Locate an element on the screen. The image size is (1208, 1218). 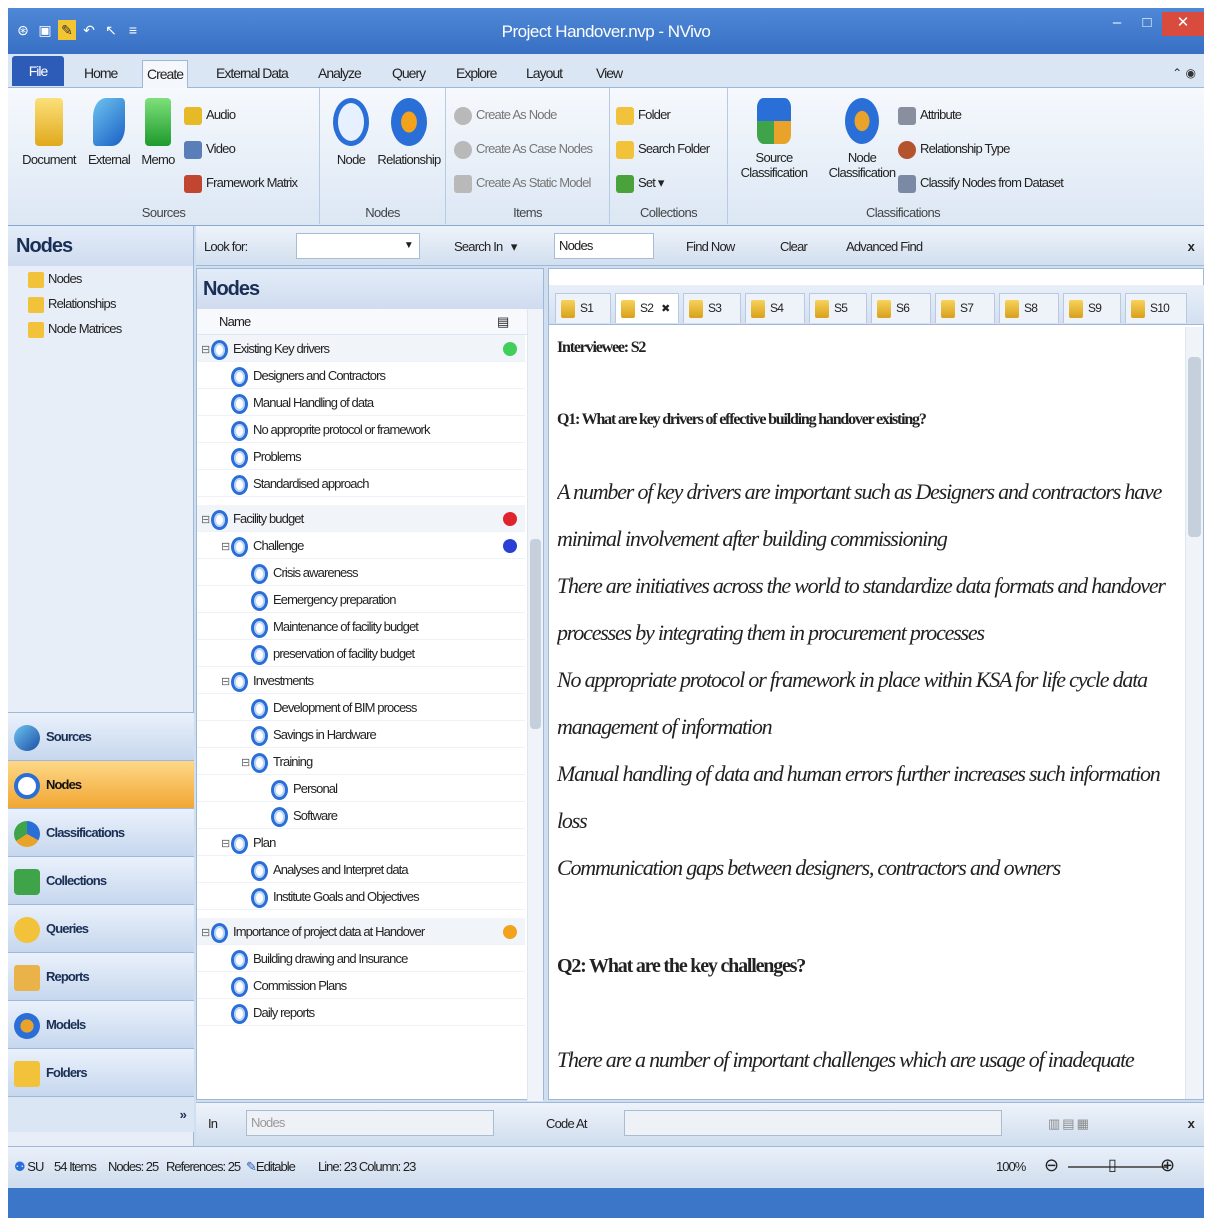
zoom-in-button: ⊕ is located at coordinates (1167, 1165).